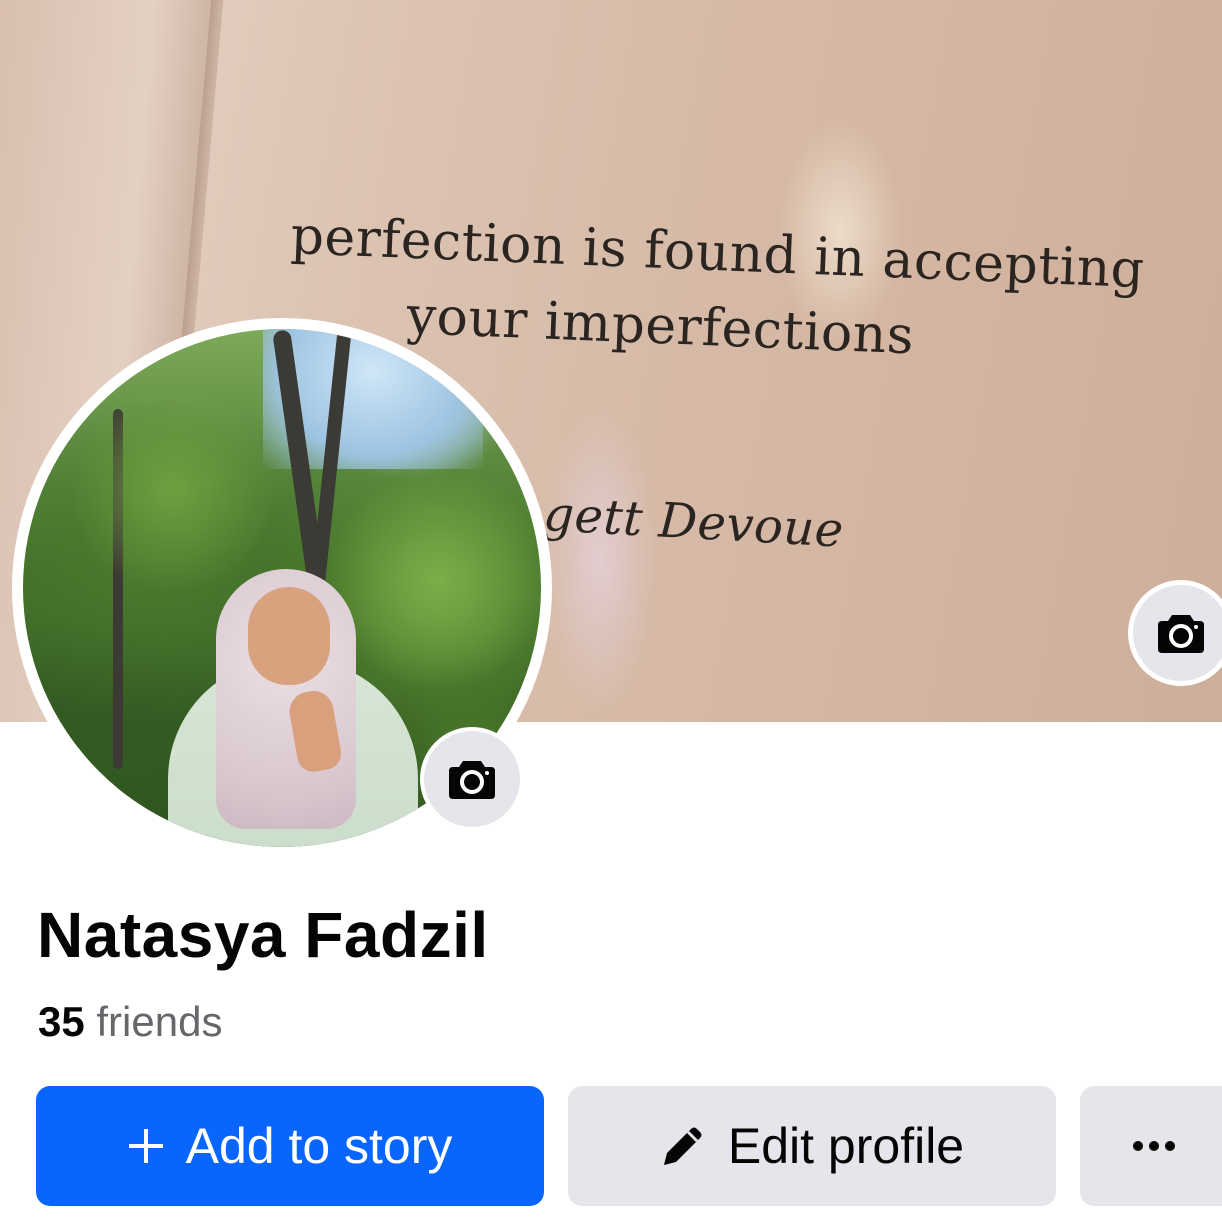 Image resolution: width=1222 pixels, height=1222 pixels. I want to click on add-to-story-button: Add to story, so click(290, 1146).